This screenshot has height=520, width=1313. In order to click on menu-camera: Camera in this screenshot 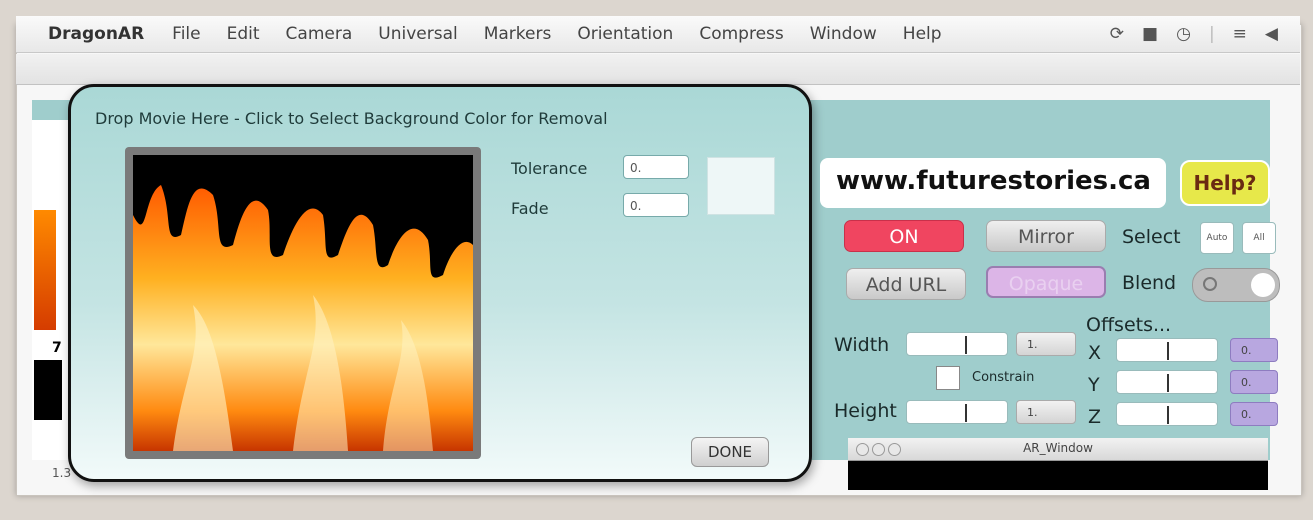, I will do `click(319, 34)`.